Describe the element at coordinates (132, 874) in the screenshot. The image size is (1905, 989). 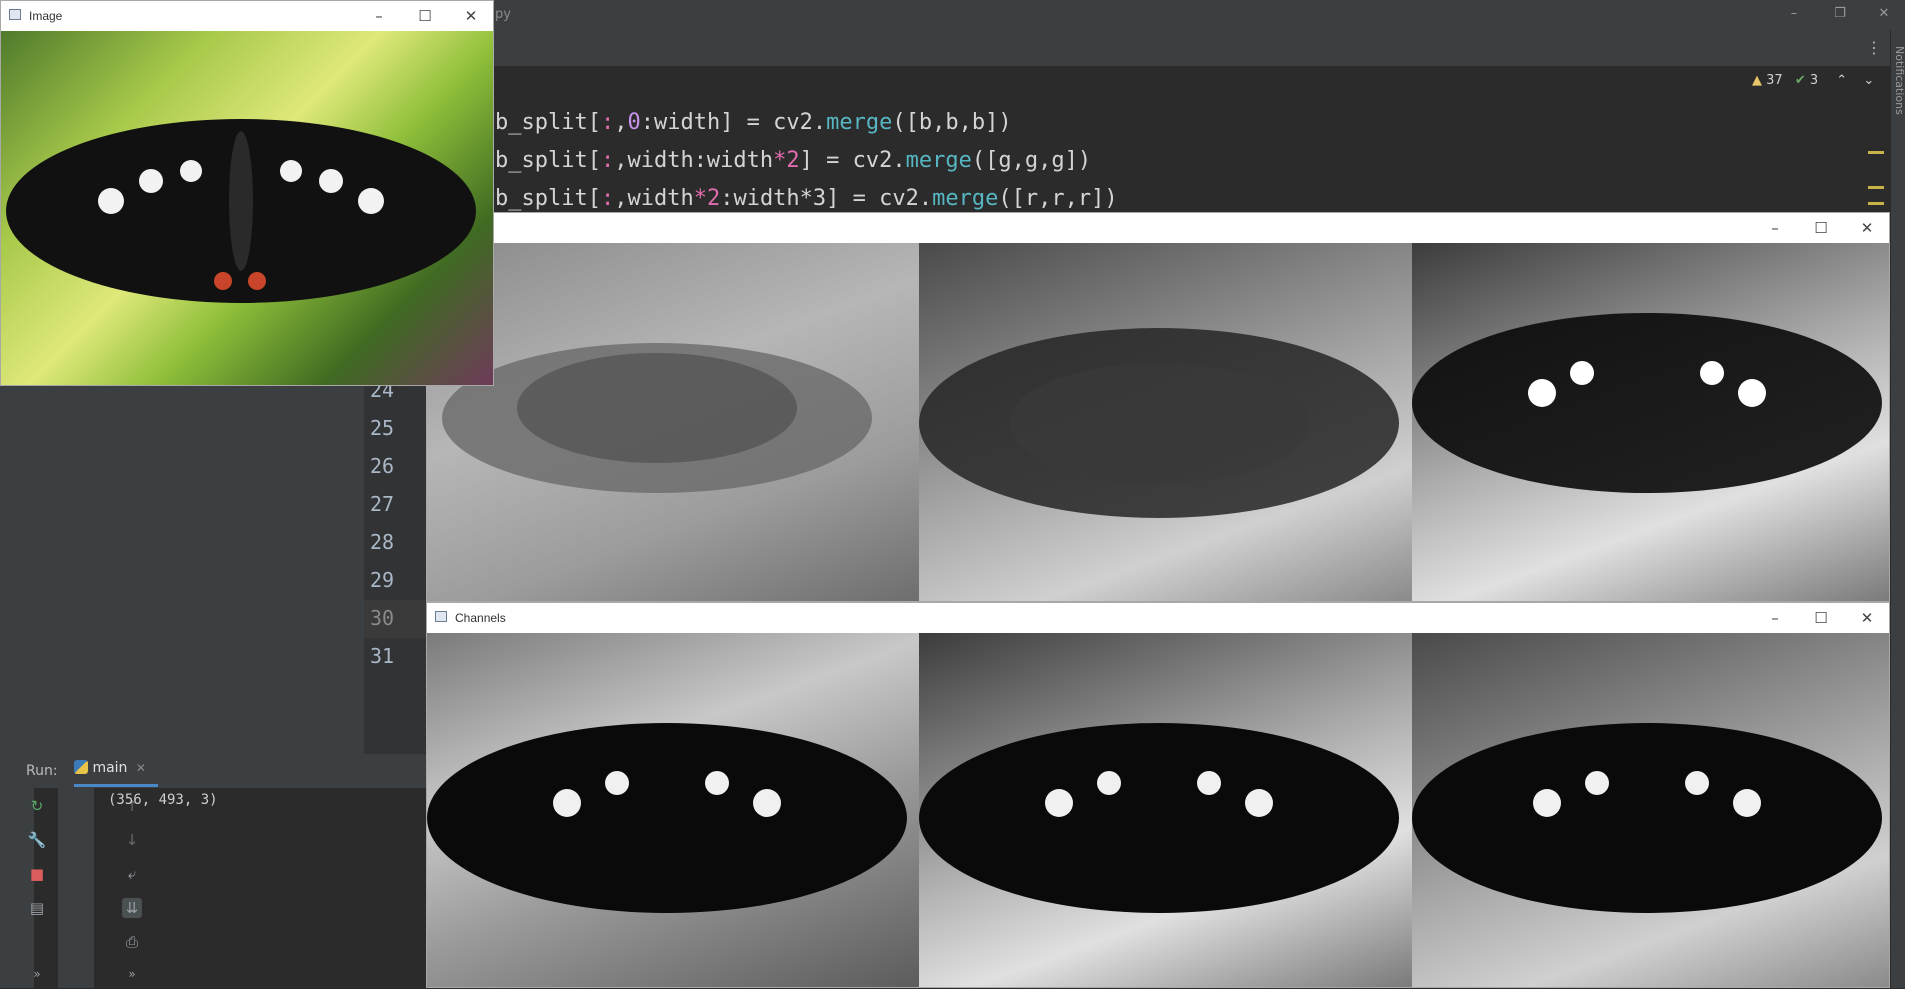
I see `soft-wrap-icon: ⤶` at that location.